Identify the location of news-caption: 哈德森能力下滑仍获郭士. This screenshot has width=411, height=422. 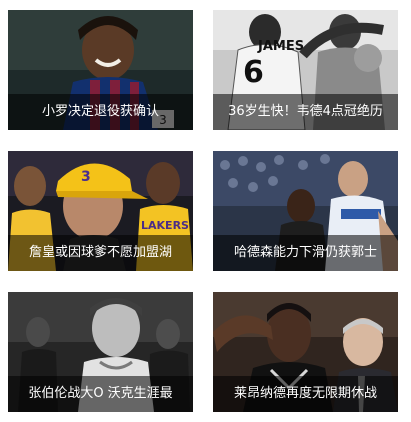
(305, 253).